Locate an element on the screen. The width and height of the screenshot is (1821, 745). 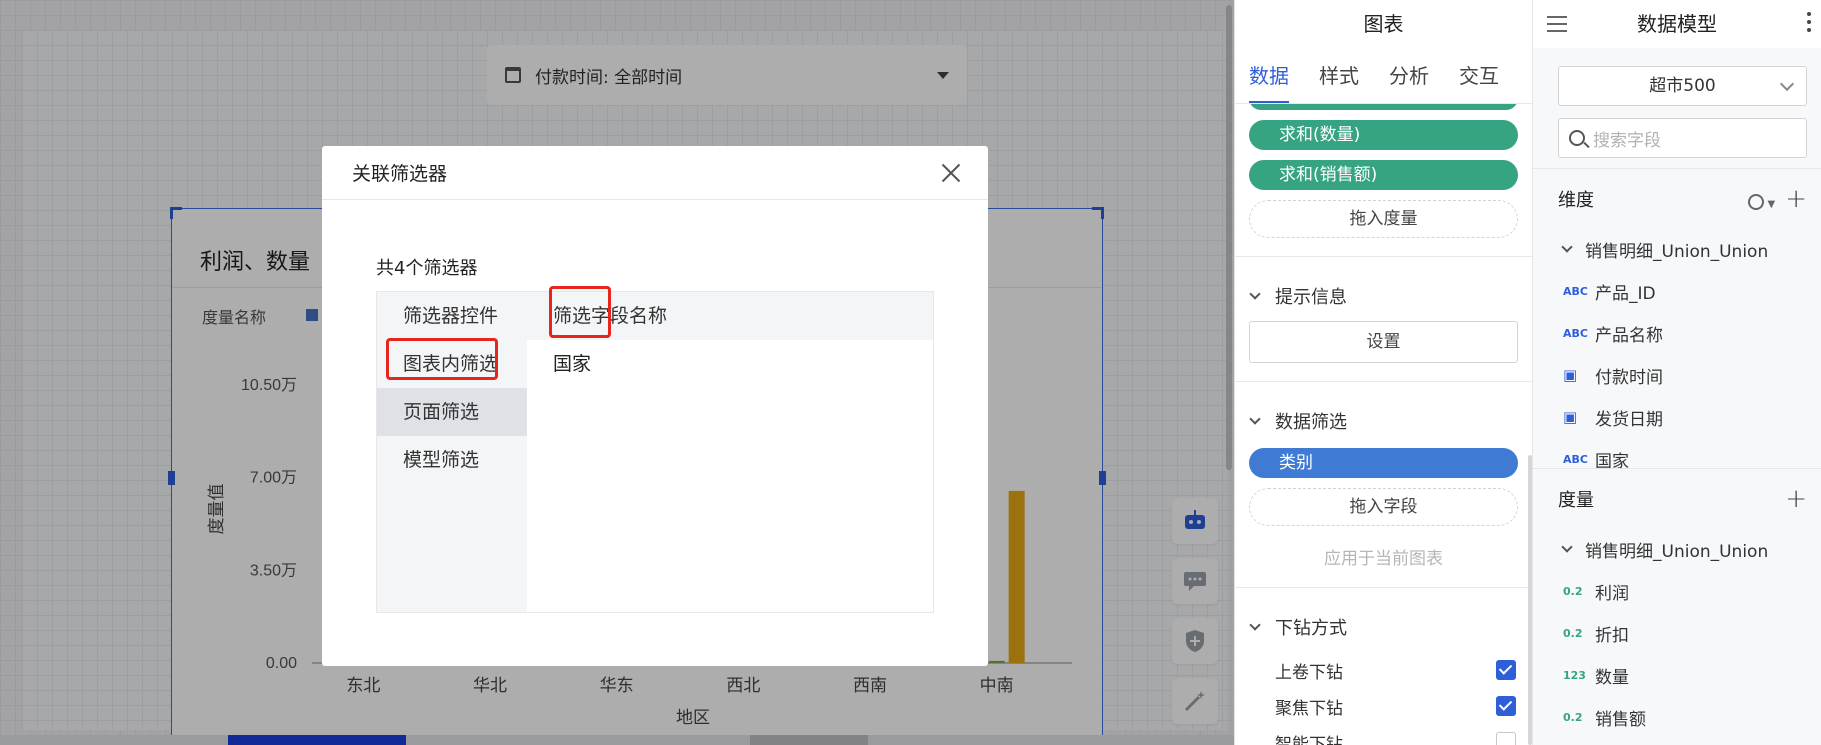
drill-option: 上卷下钻 is located at coordinates (1383, 670).